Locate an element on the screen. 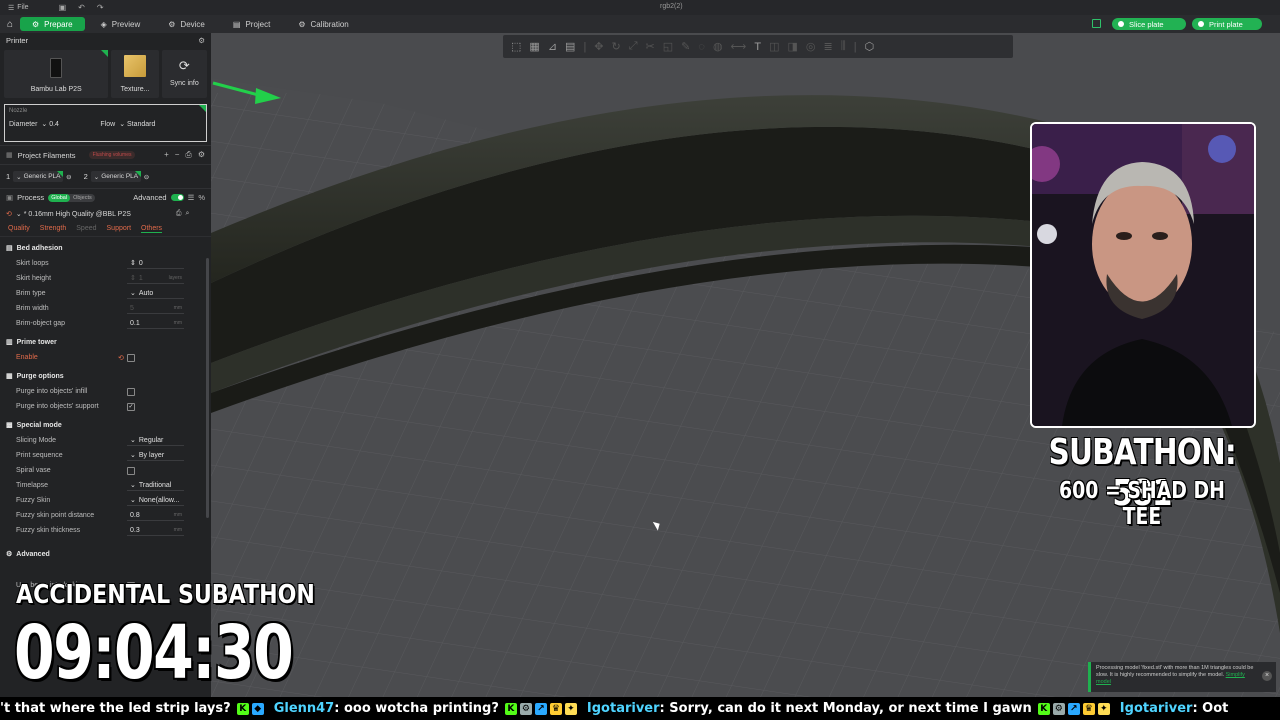  purge-infill-option: Purge into objects' infill is located at coordinates (105, 391).